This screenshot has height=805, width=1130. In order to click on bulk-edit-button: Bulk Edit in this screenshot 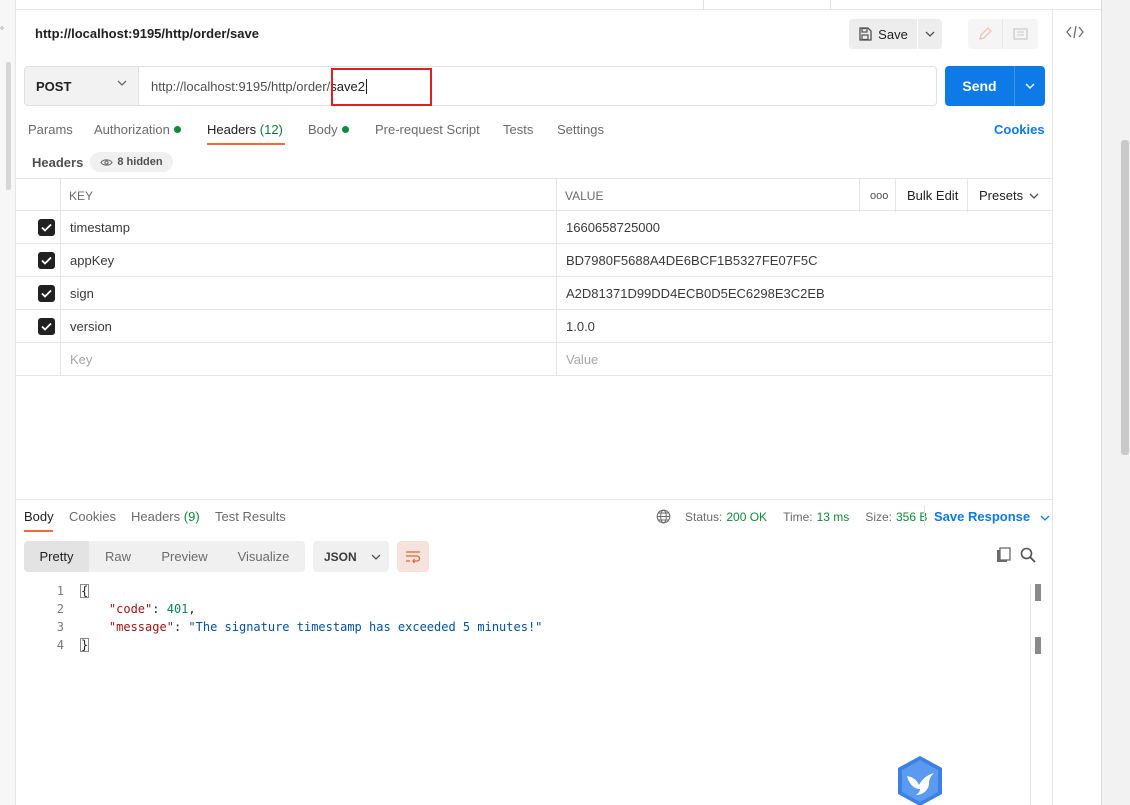, I will do `click(932, 195)`.